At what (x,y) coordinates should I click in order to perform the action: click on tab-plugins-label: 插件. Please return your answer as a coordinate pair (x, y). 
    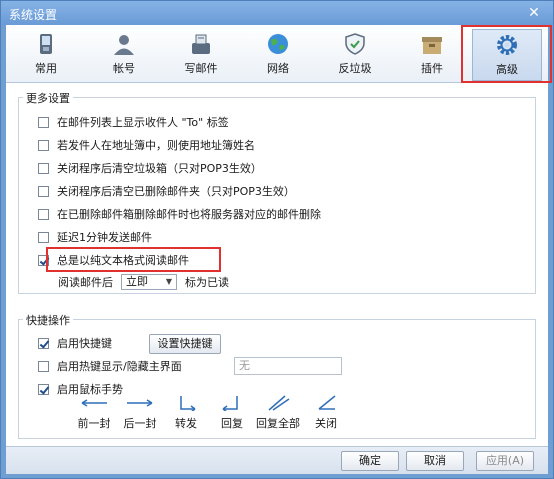
    Looking at the image, I should click on (432, 68).